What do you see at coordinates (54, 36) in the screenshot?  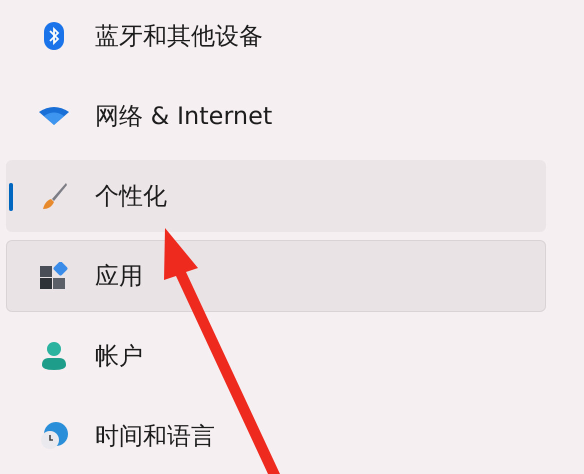 I see `bluetooth-icon` at bounding box center [54, 36].